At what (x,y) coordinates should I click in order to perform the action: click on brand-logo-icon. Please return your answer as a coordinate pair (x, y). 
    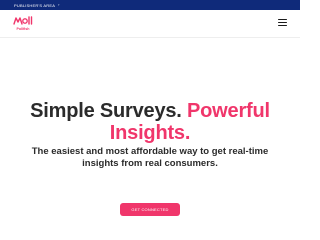
    Looking at the image, I should click on (23, 20).